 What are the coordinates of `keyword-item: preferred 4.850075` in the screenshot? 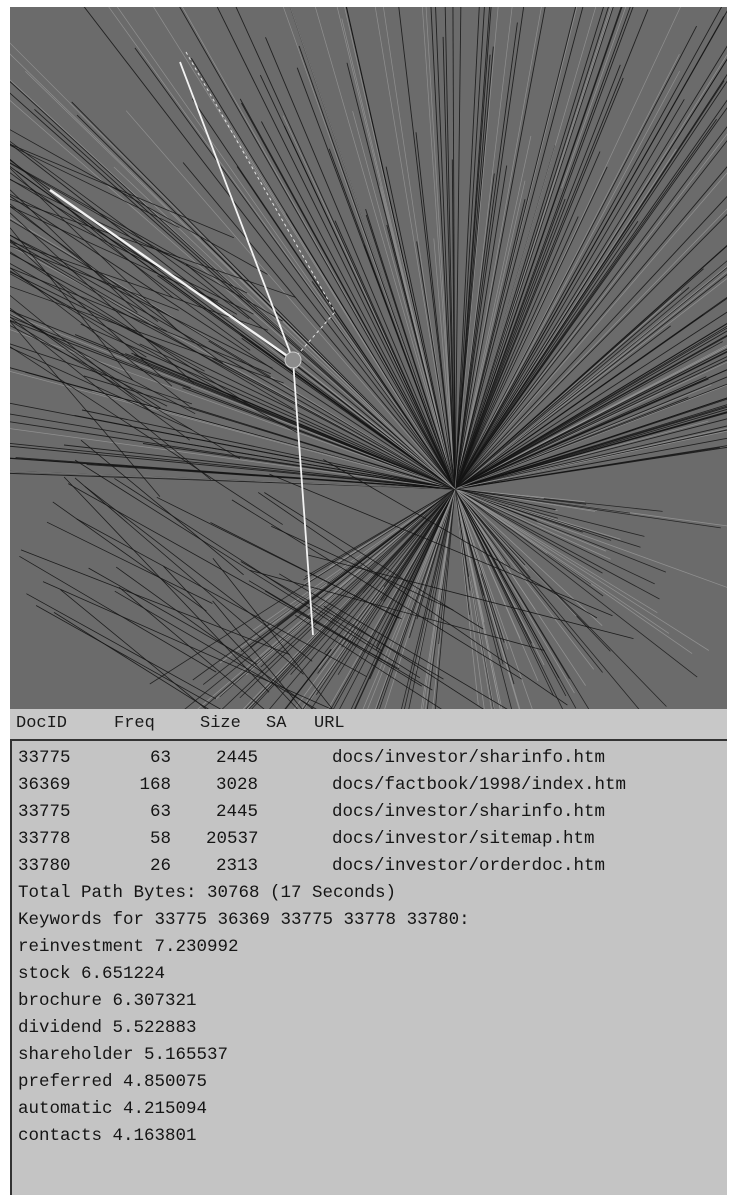 It's located at (113, 1082).